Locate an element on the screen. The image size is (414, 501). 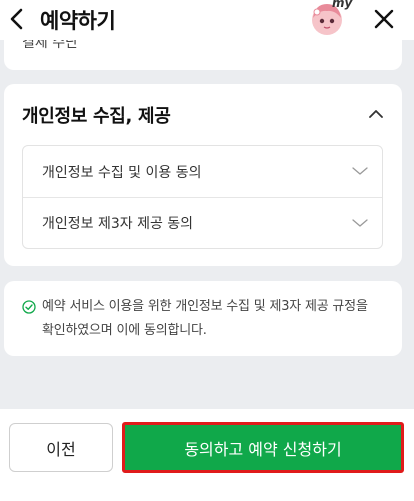
avatar: my is located at coordinates (331, 19).